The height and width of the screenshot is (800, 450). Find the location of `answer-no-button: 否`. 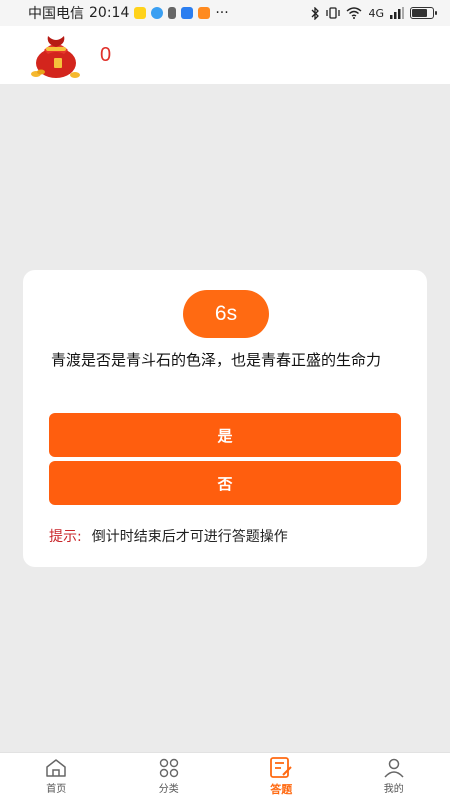

answer-no-button: 否 is located at coordinates (225, 483).